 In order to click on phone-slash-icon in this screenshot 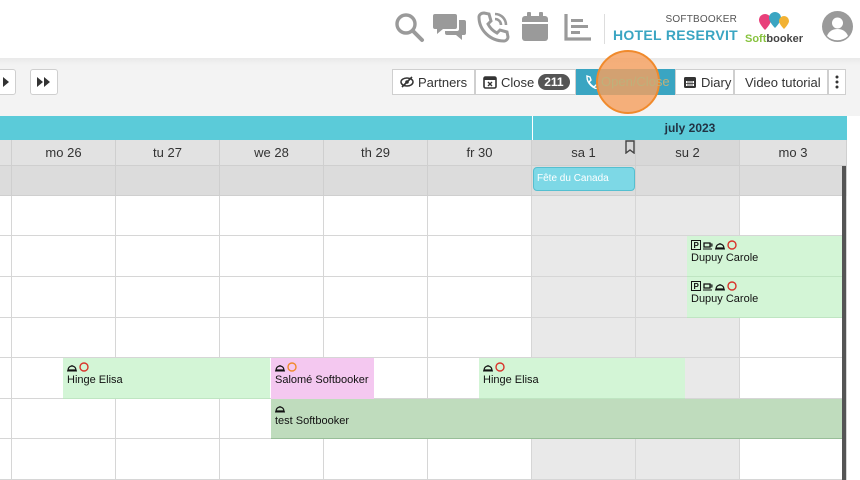, I will do `click(592, 82)`.